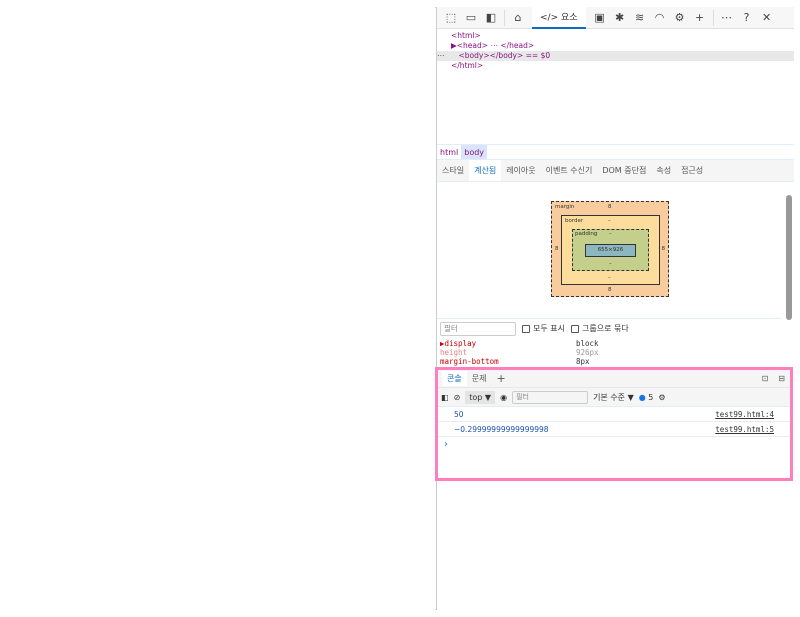 The height and width of the screenshot is (617, 800). I want to click on property-name: margin-bottom, so click(469, 361).